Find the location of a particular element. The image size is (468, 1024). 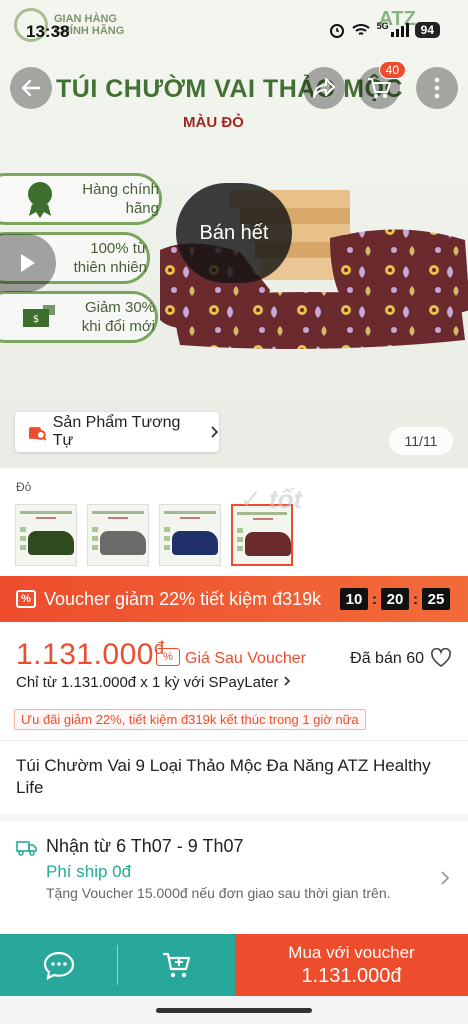

status-time: 13:38 is located at coordinates (48, 31).